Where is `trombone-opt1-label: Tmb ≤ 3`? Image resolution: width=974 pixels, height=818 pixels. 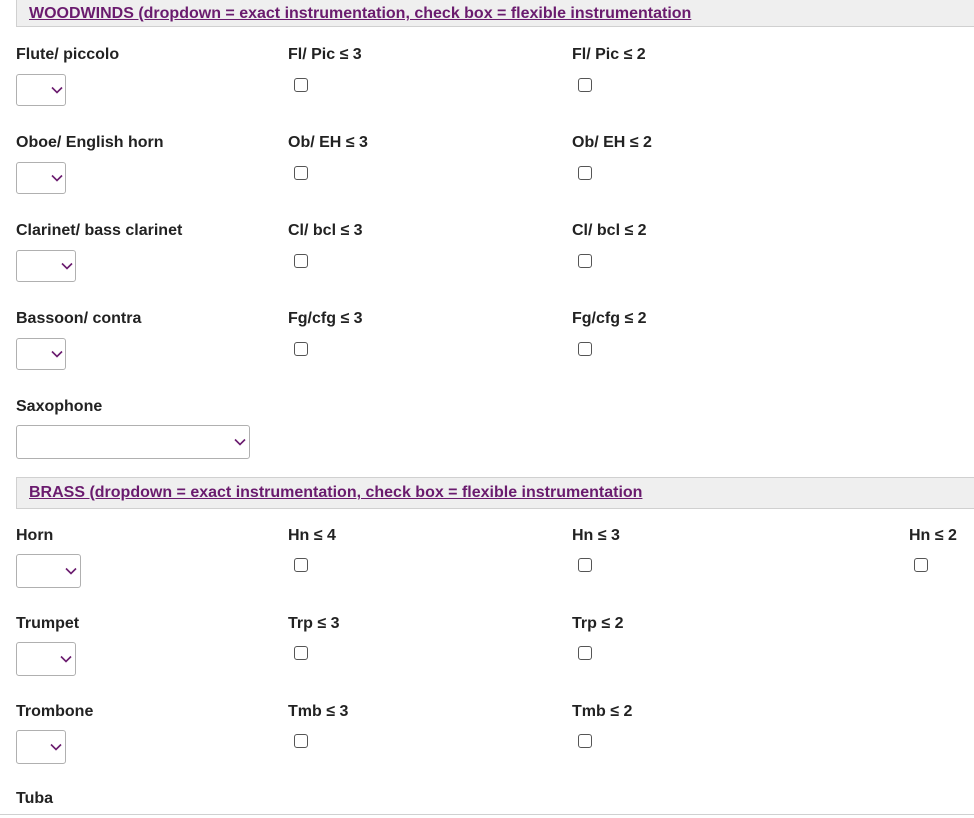
trombone-opt1-label: Tmb ≤ 3 is located at coordinates (318, 711).